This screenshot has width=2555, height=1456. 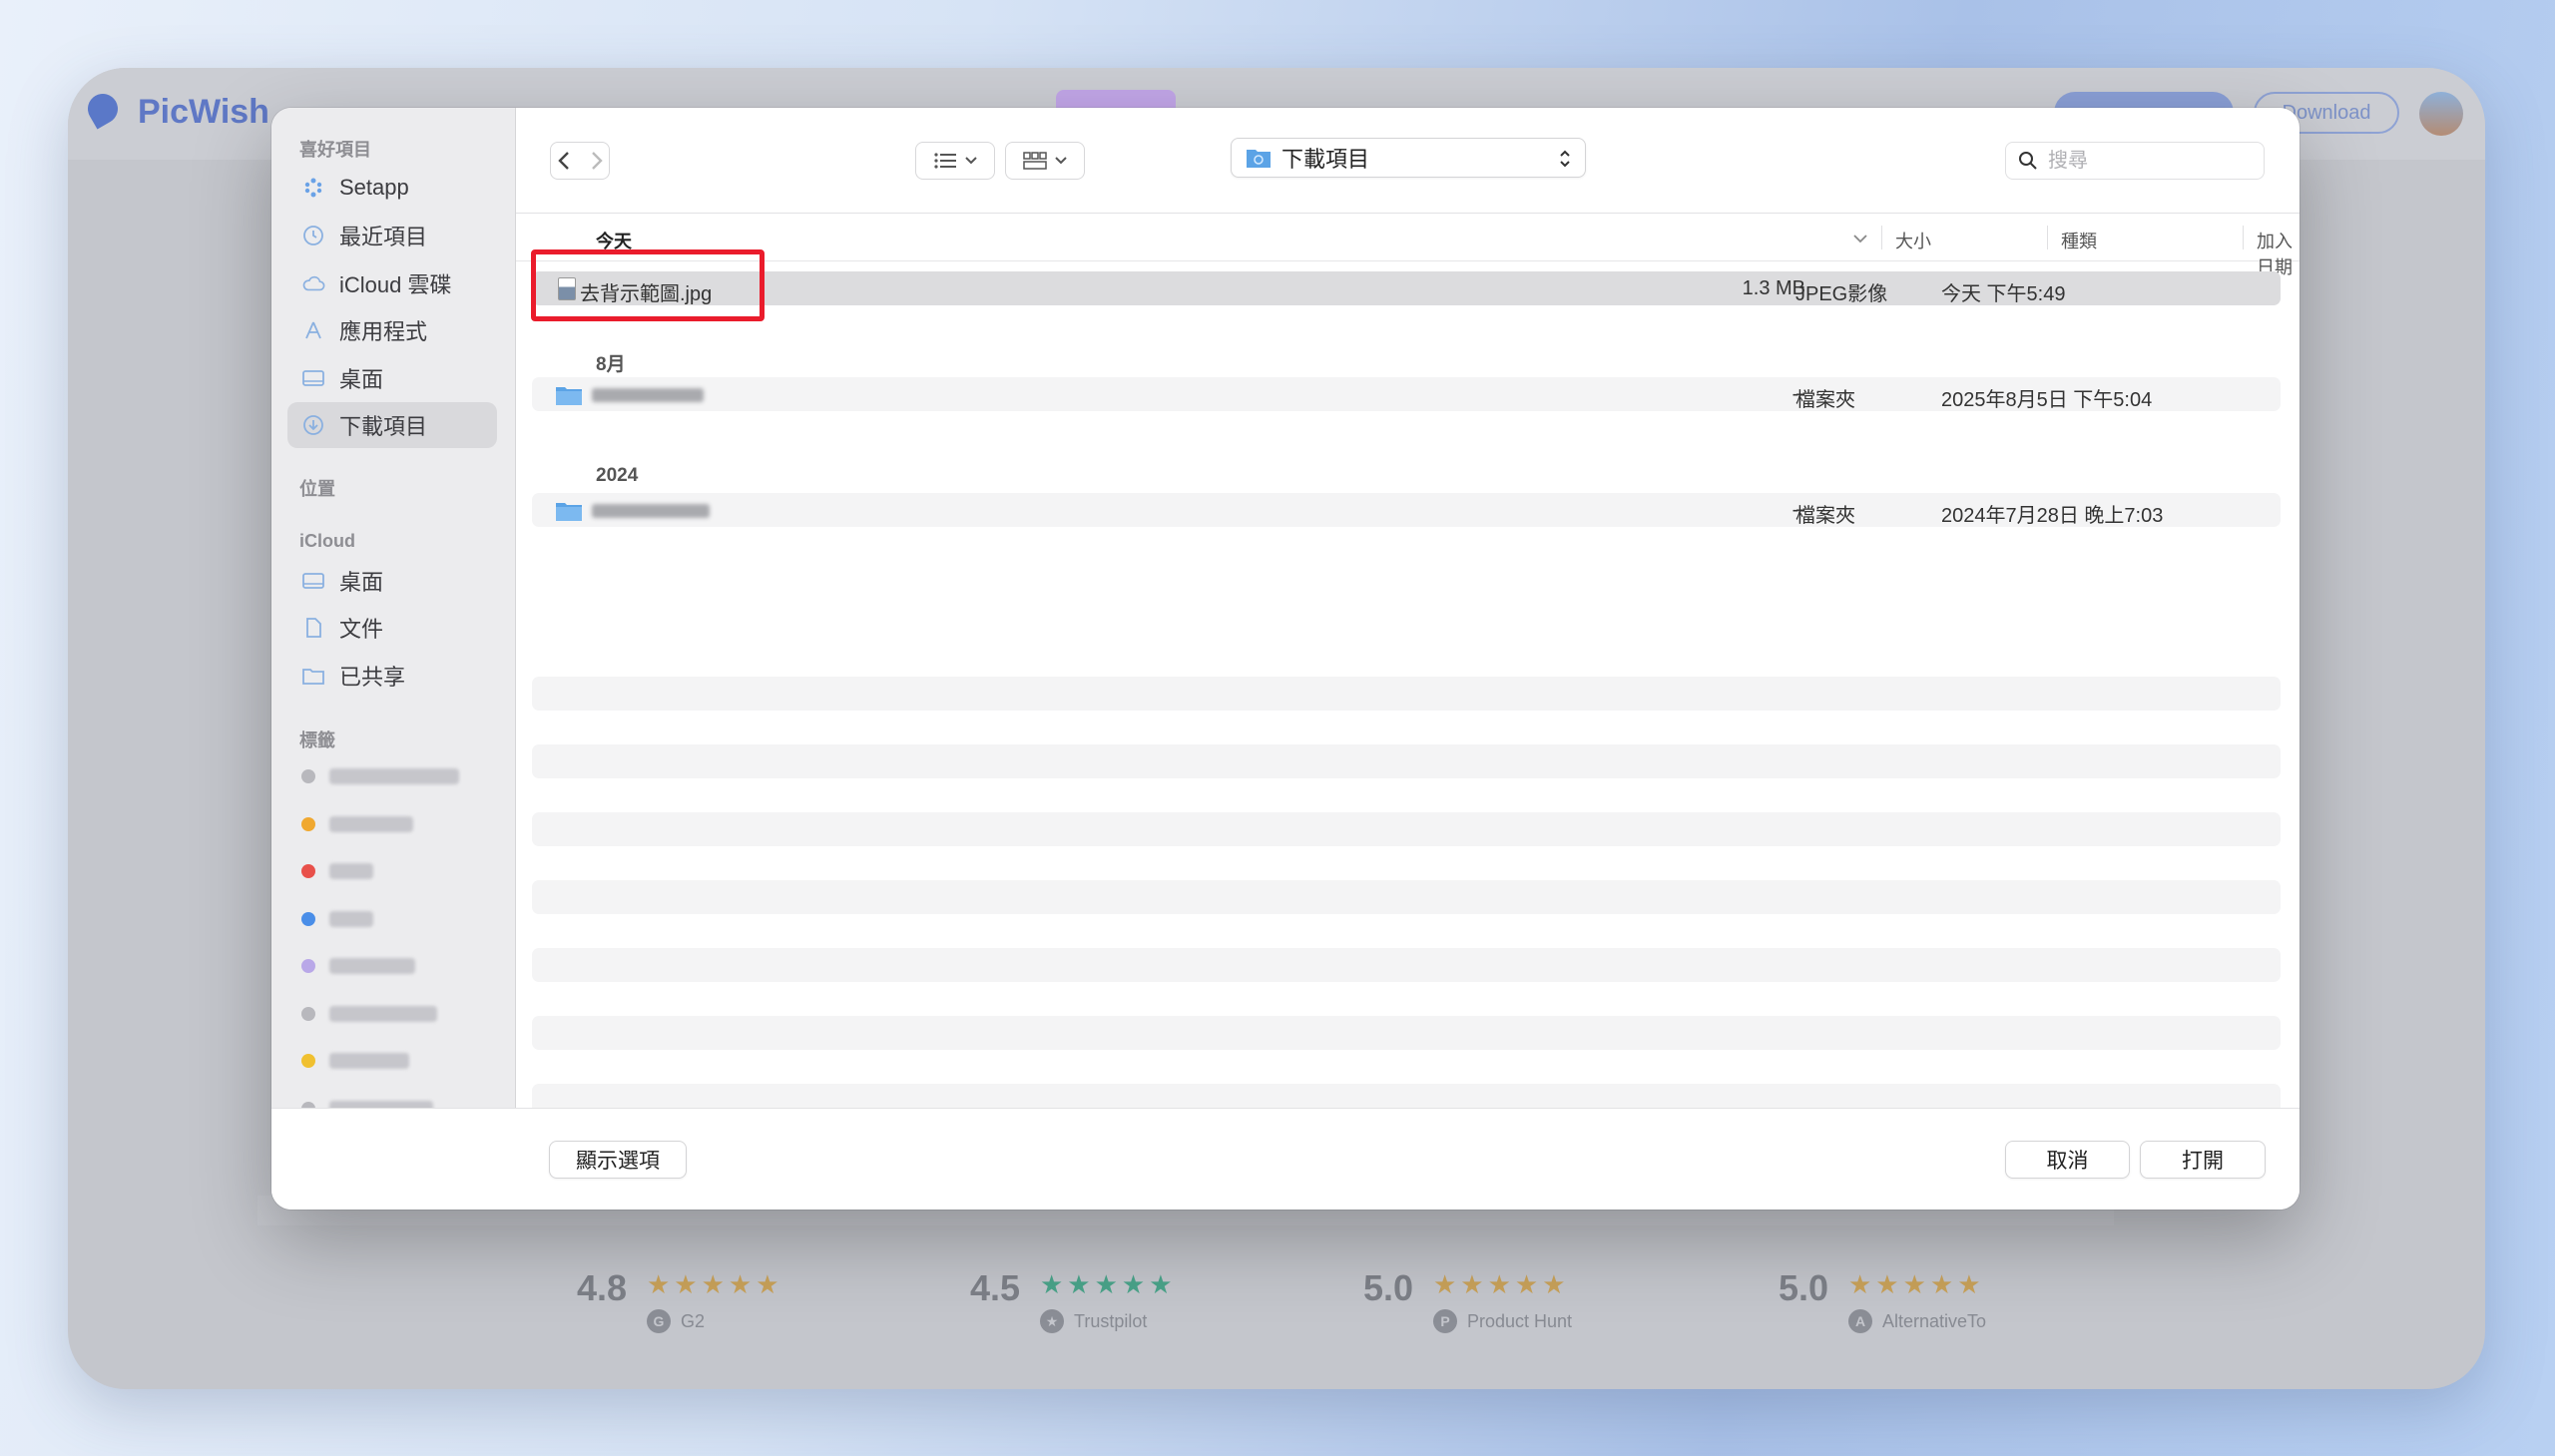 What do you see at coordinates (313, 188) in the screenshot?
I see `setapp-icon` at bounding box center [313, 188].